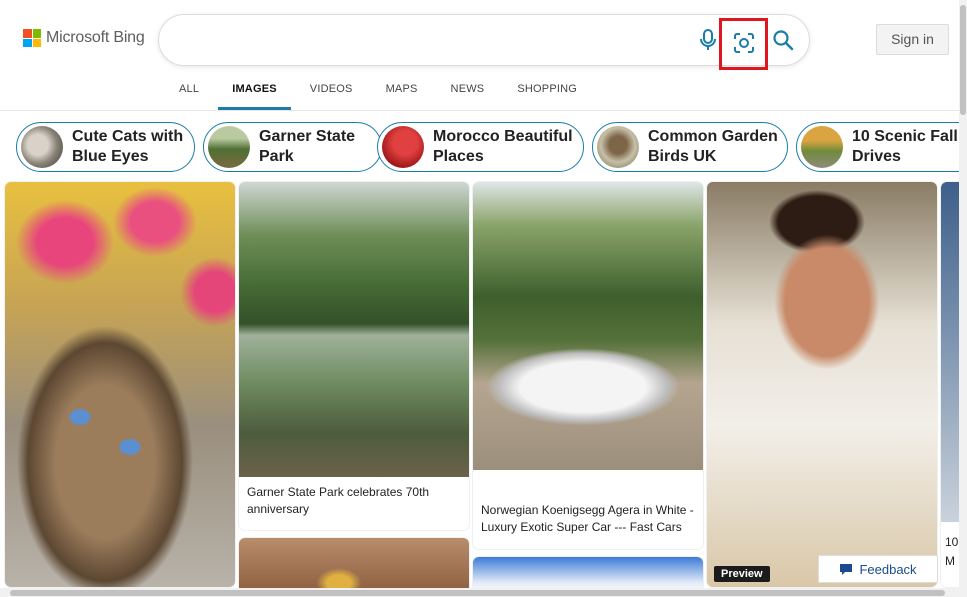 This screenshot has height=597, width=967. I want to click on related-pill: 10 Scenic Fall Drives, so click(881, 147).